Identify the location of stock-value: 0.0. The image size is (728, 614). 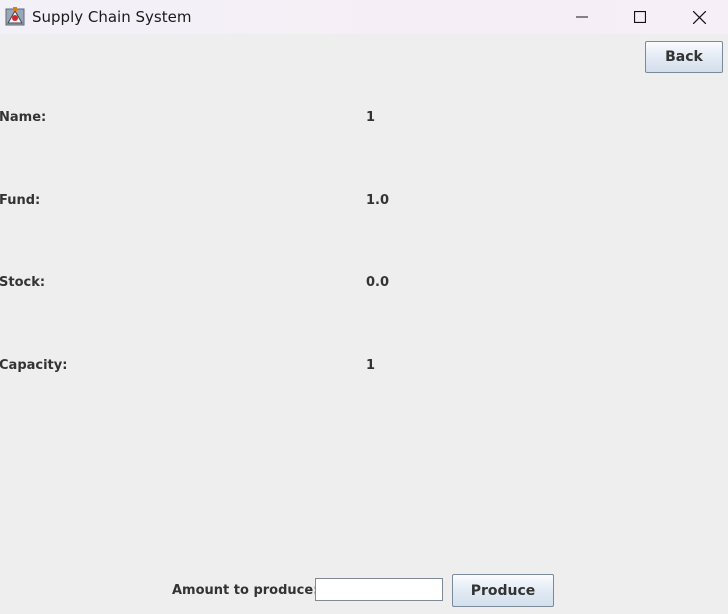
(378, 282).